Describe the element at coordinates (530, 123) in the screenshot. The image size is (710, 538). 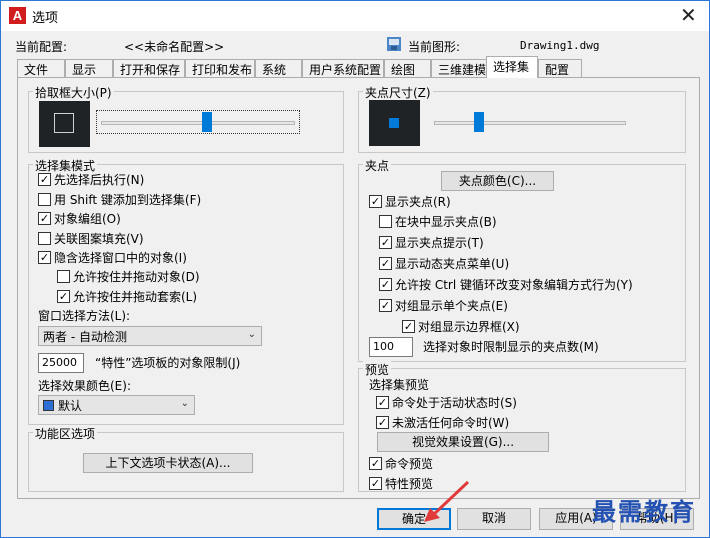
I see `grip-size-slider` at that location.